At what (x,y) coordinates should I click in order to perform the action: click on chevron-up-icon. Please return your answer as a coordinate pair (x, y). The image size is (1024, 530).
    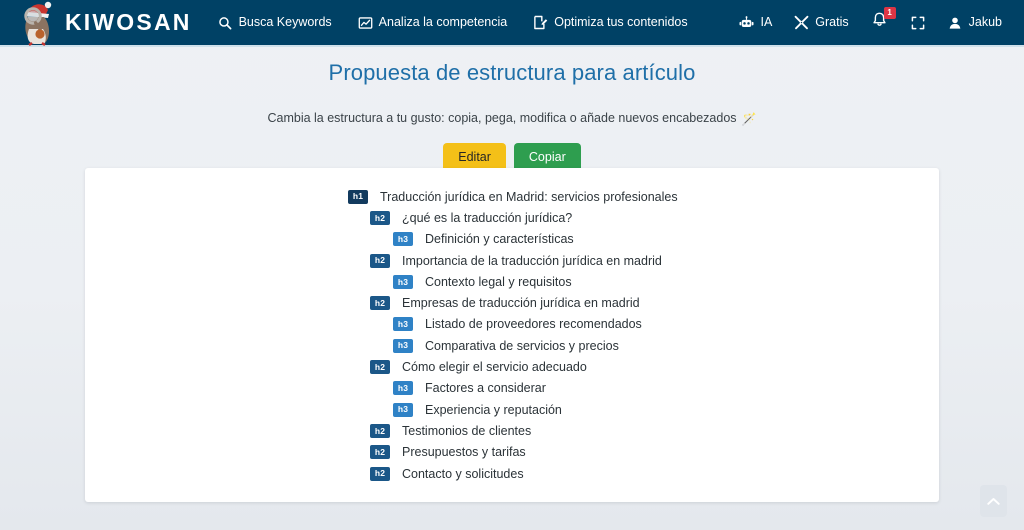
    Looking at the image, I should click on (993, 501).